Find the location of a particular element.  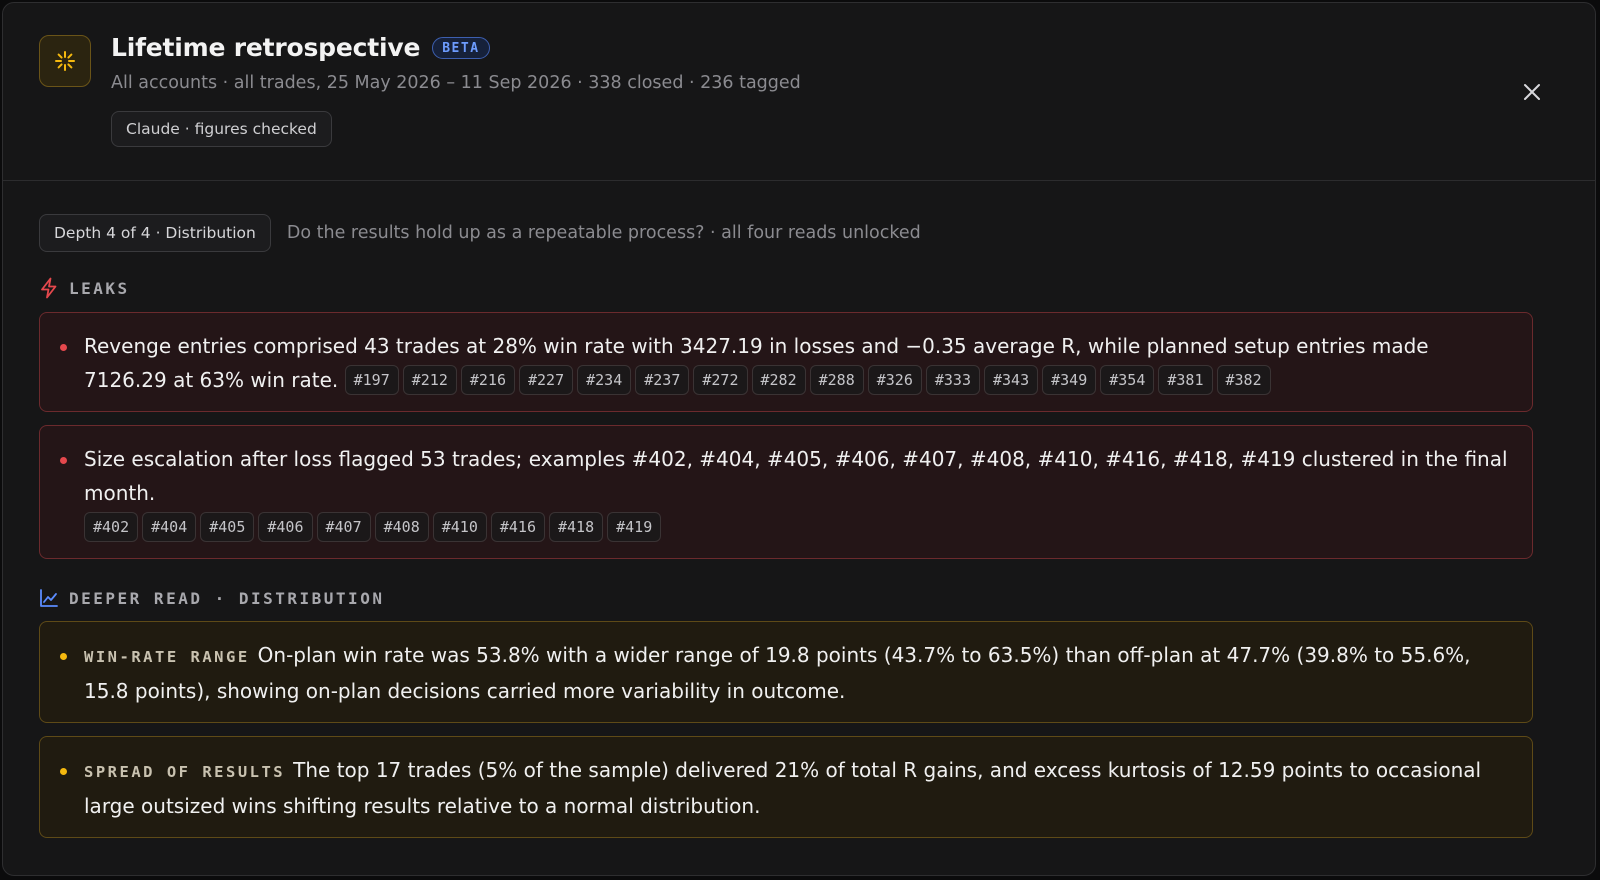

close-button is located at coordinates (1532, 92).